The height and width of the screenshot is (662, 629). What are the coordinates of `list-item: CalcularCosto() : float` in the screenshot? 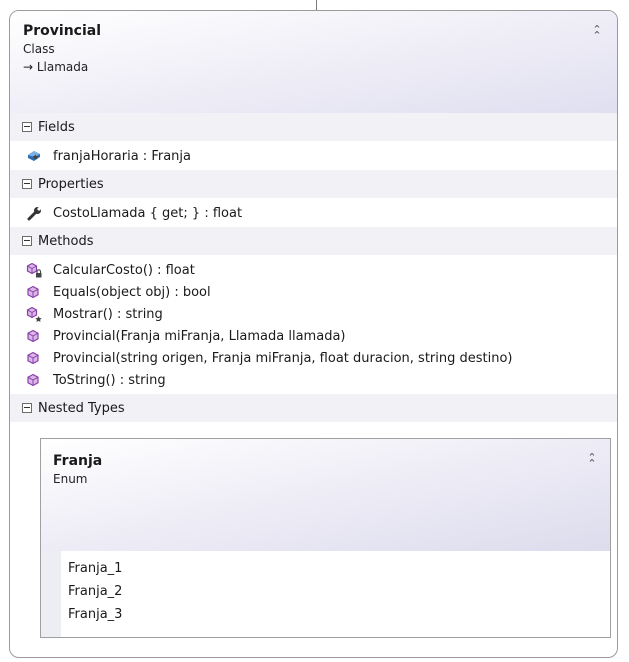 It's located at (313, 270).